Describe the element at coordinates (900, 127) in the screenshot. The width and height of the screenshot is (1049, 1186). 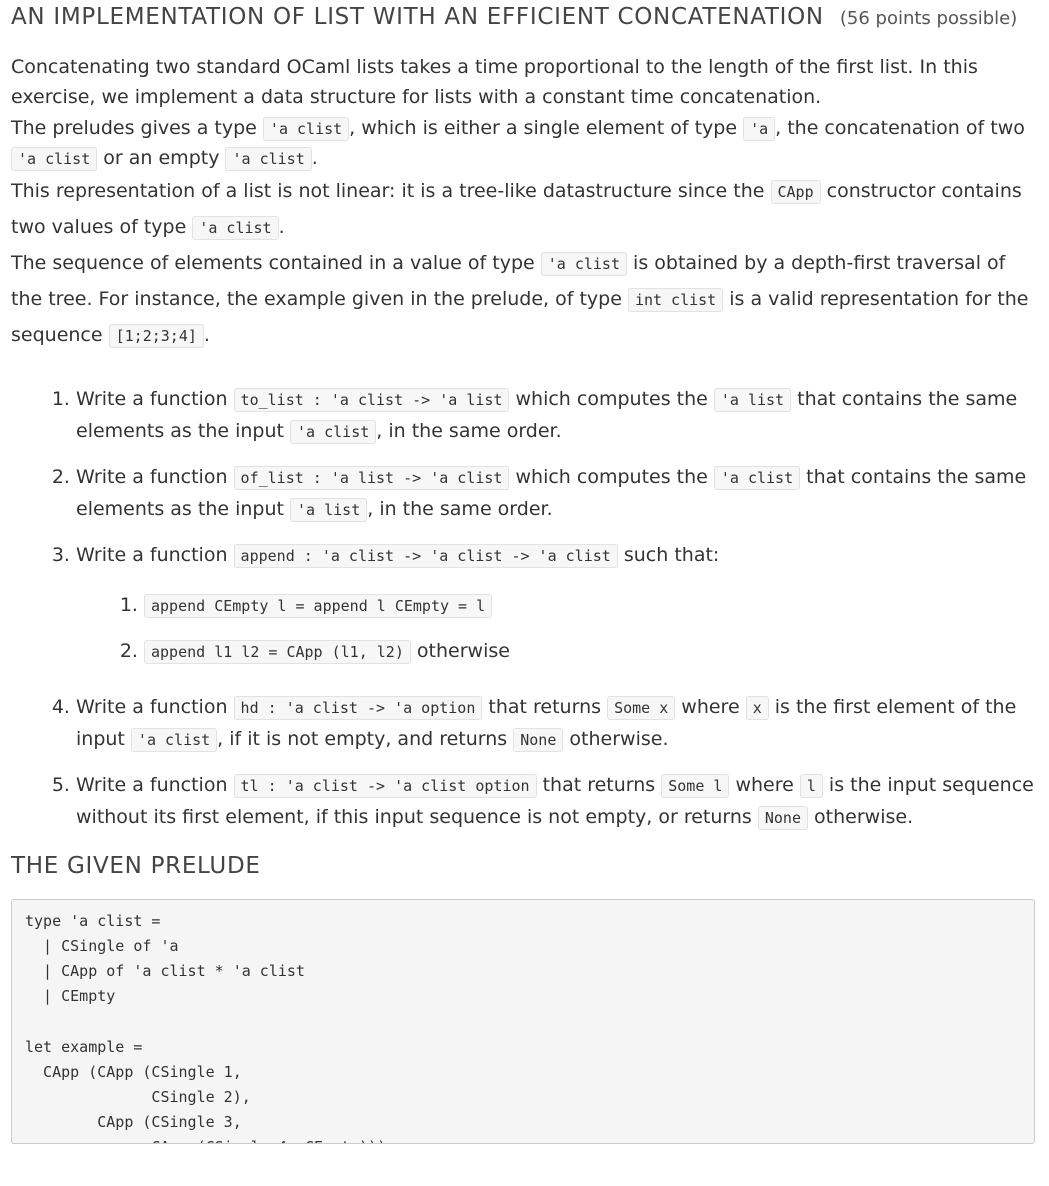
I see `text: , the concatenation of two` at that location.